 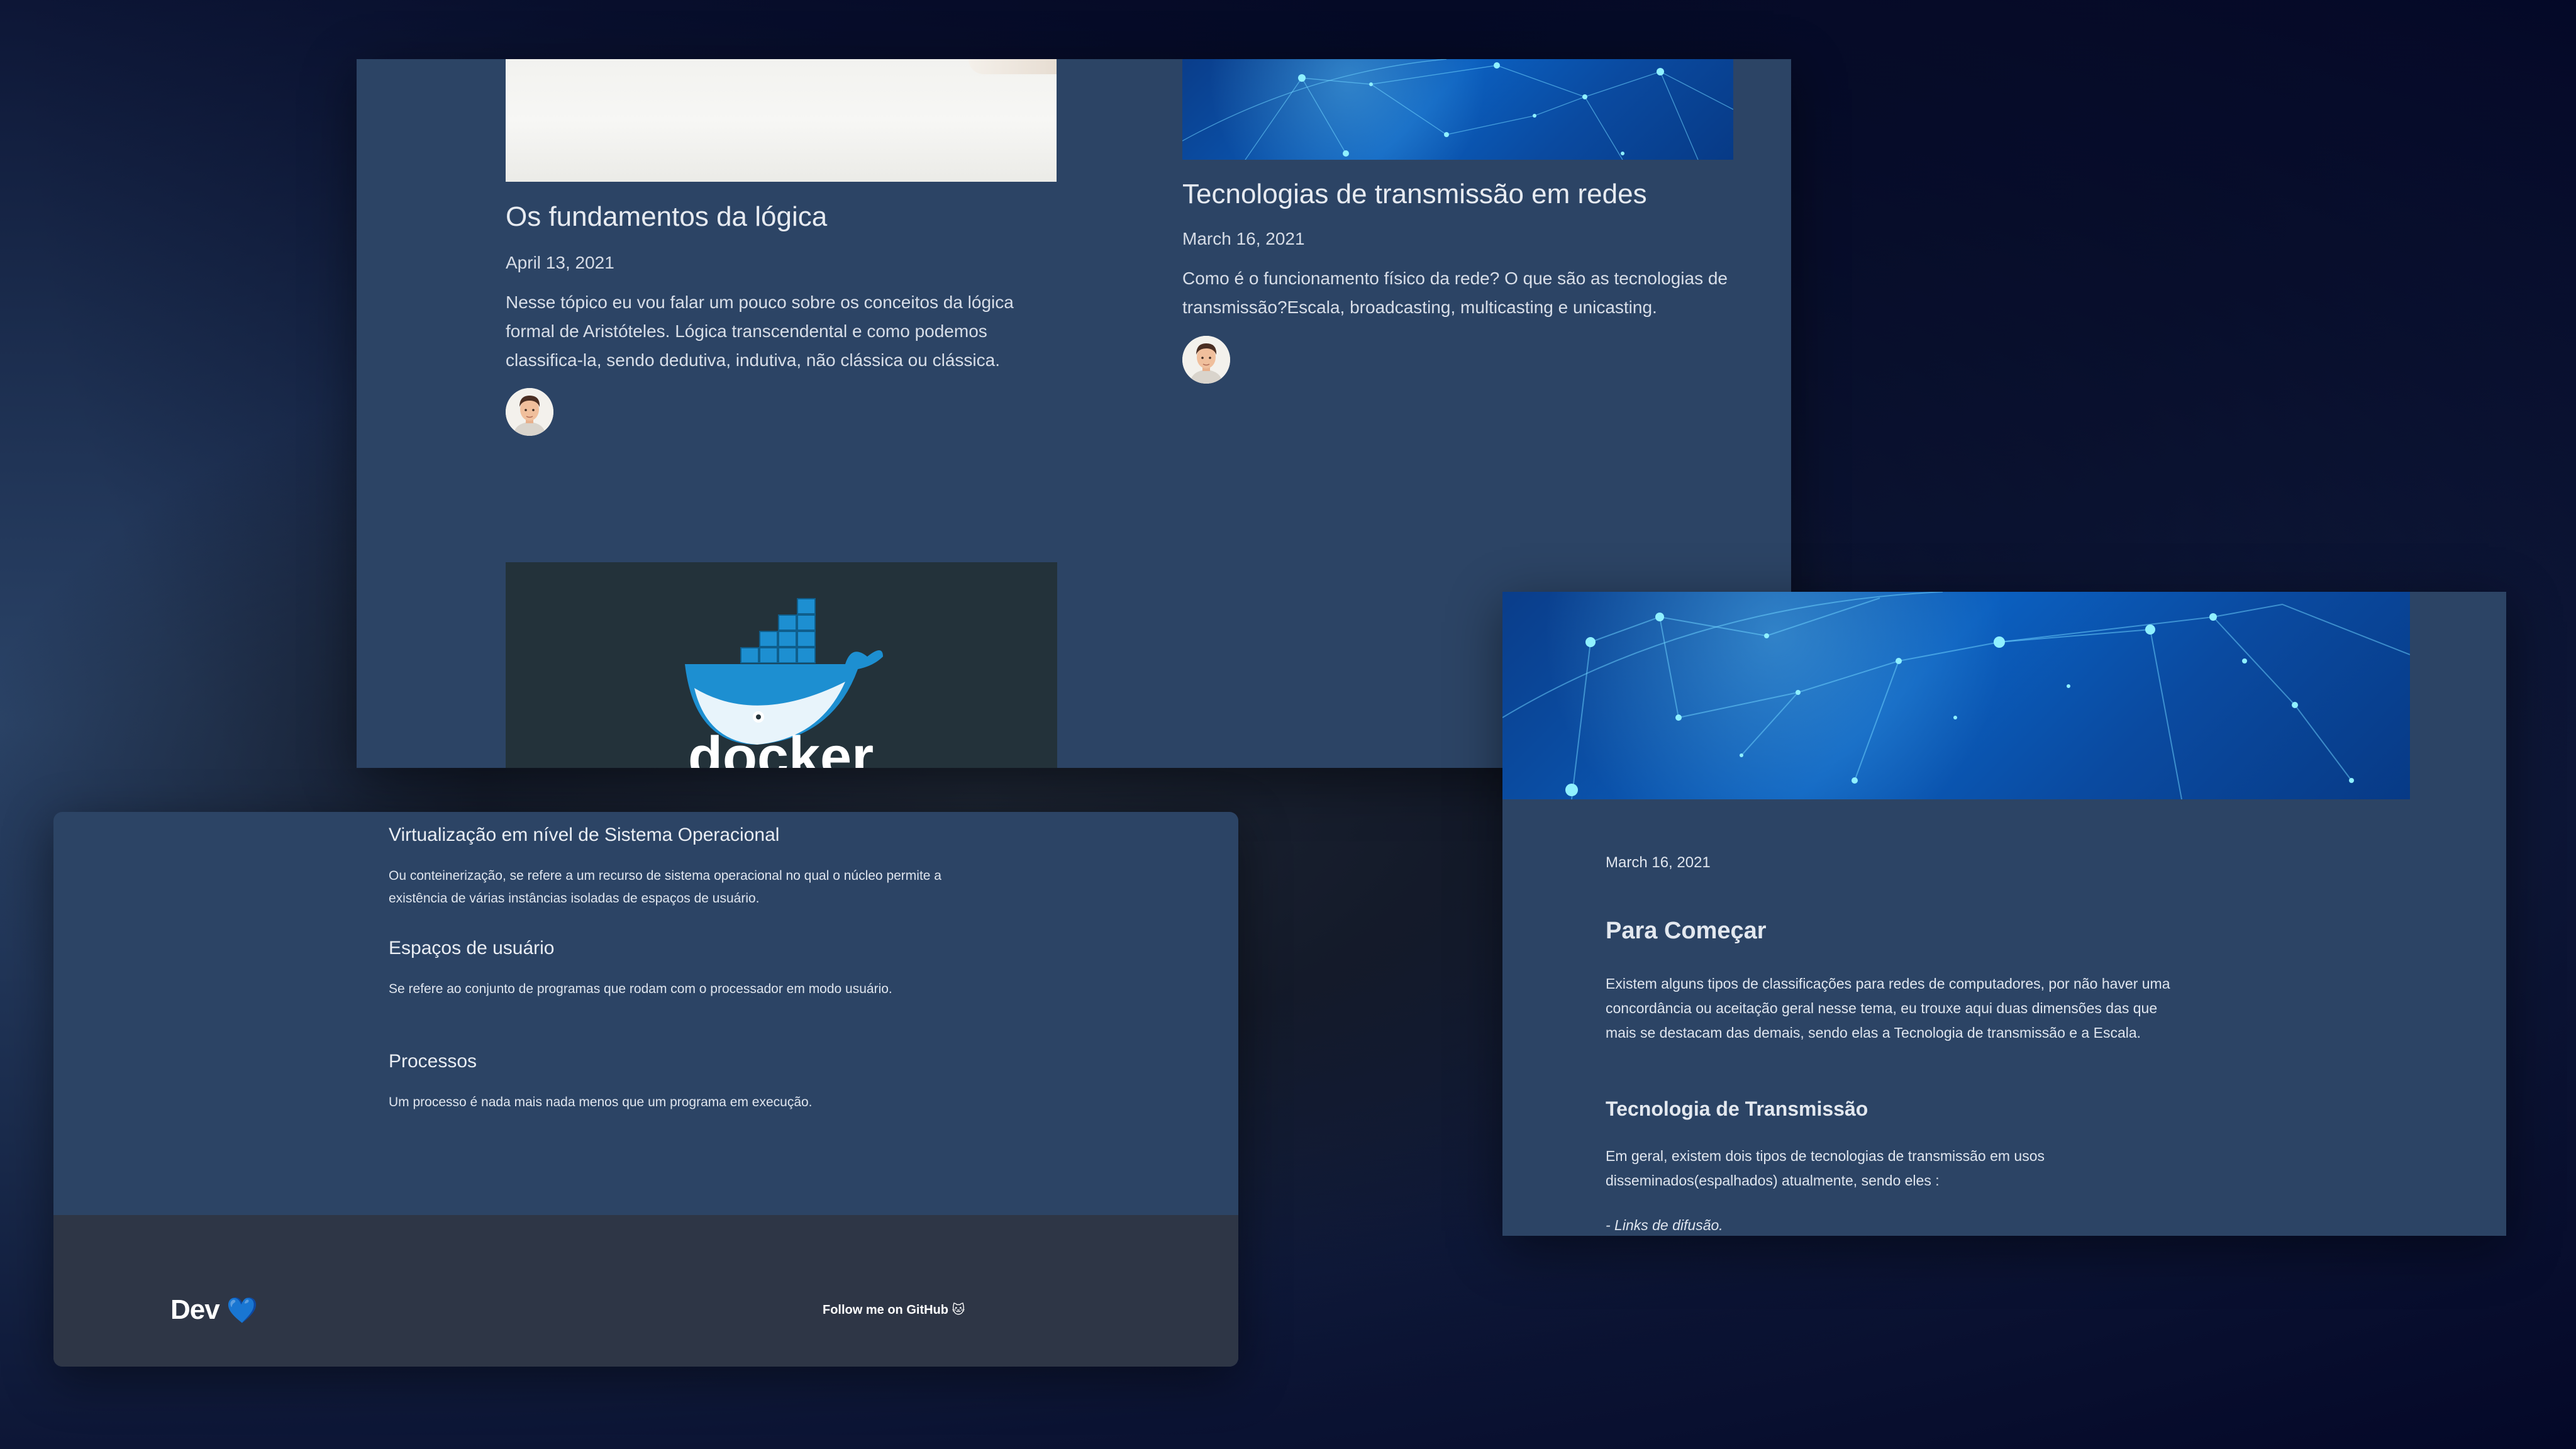 I want to click on post-title: Os fundamentos da lógica, so click(x=666, y=217).